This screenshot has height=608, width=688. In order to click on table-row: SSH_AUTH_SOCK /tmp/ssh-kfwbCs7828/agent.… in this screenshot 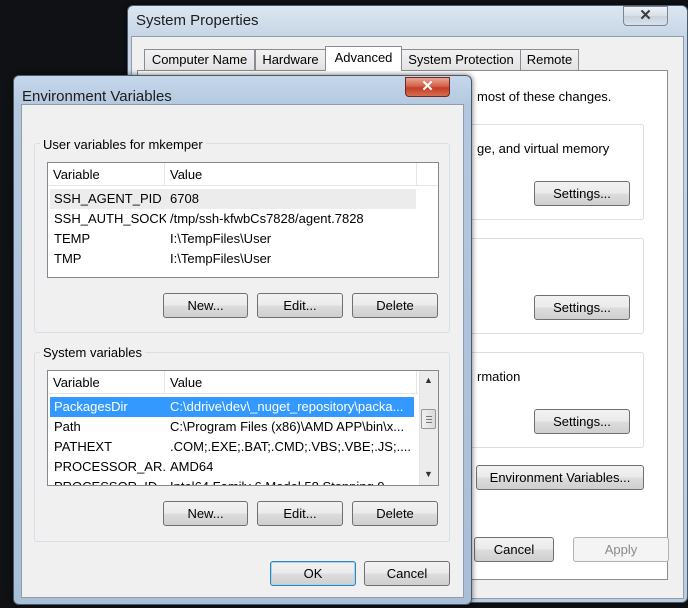, I will do `click(233, 219)`.